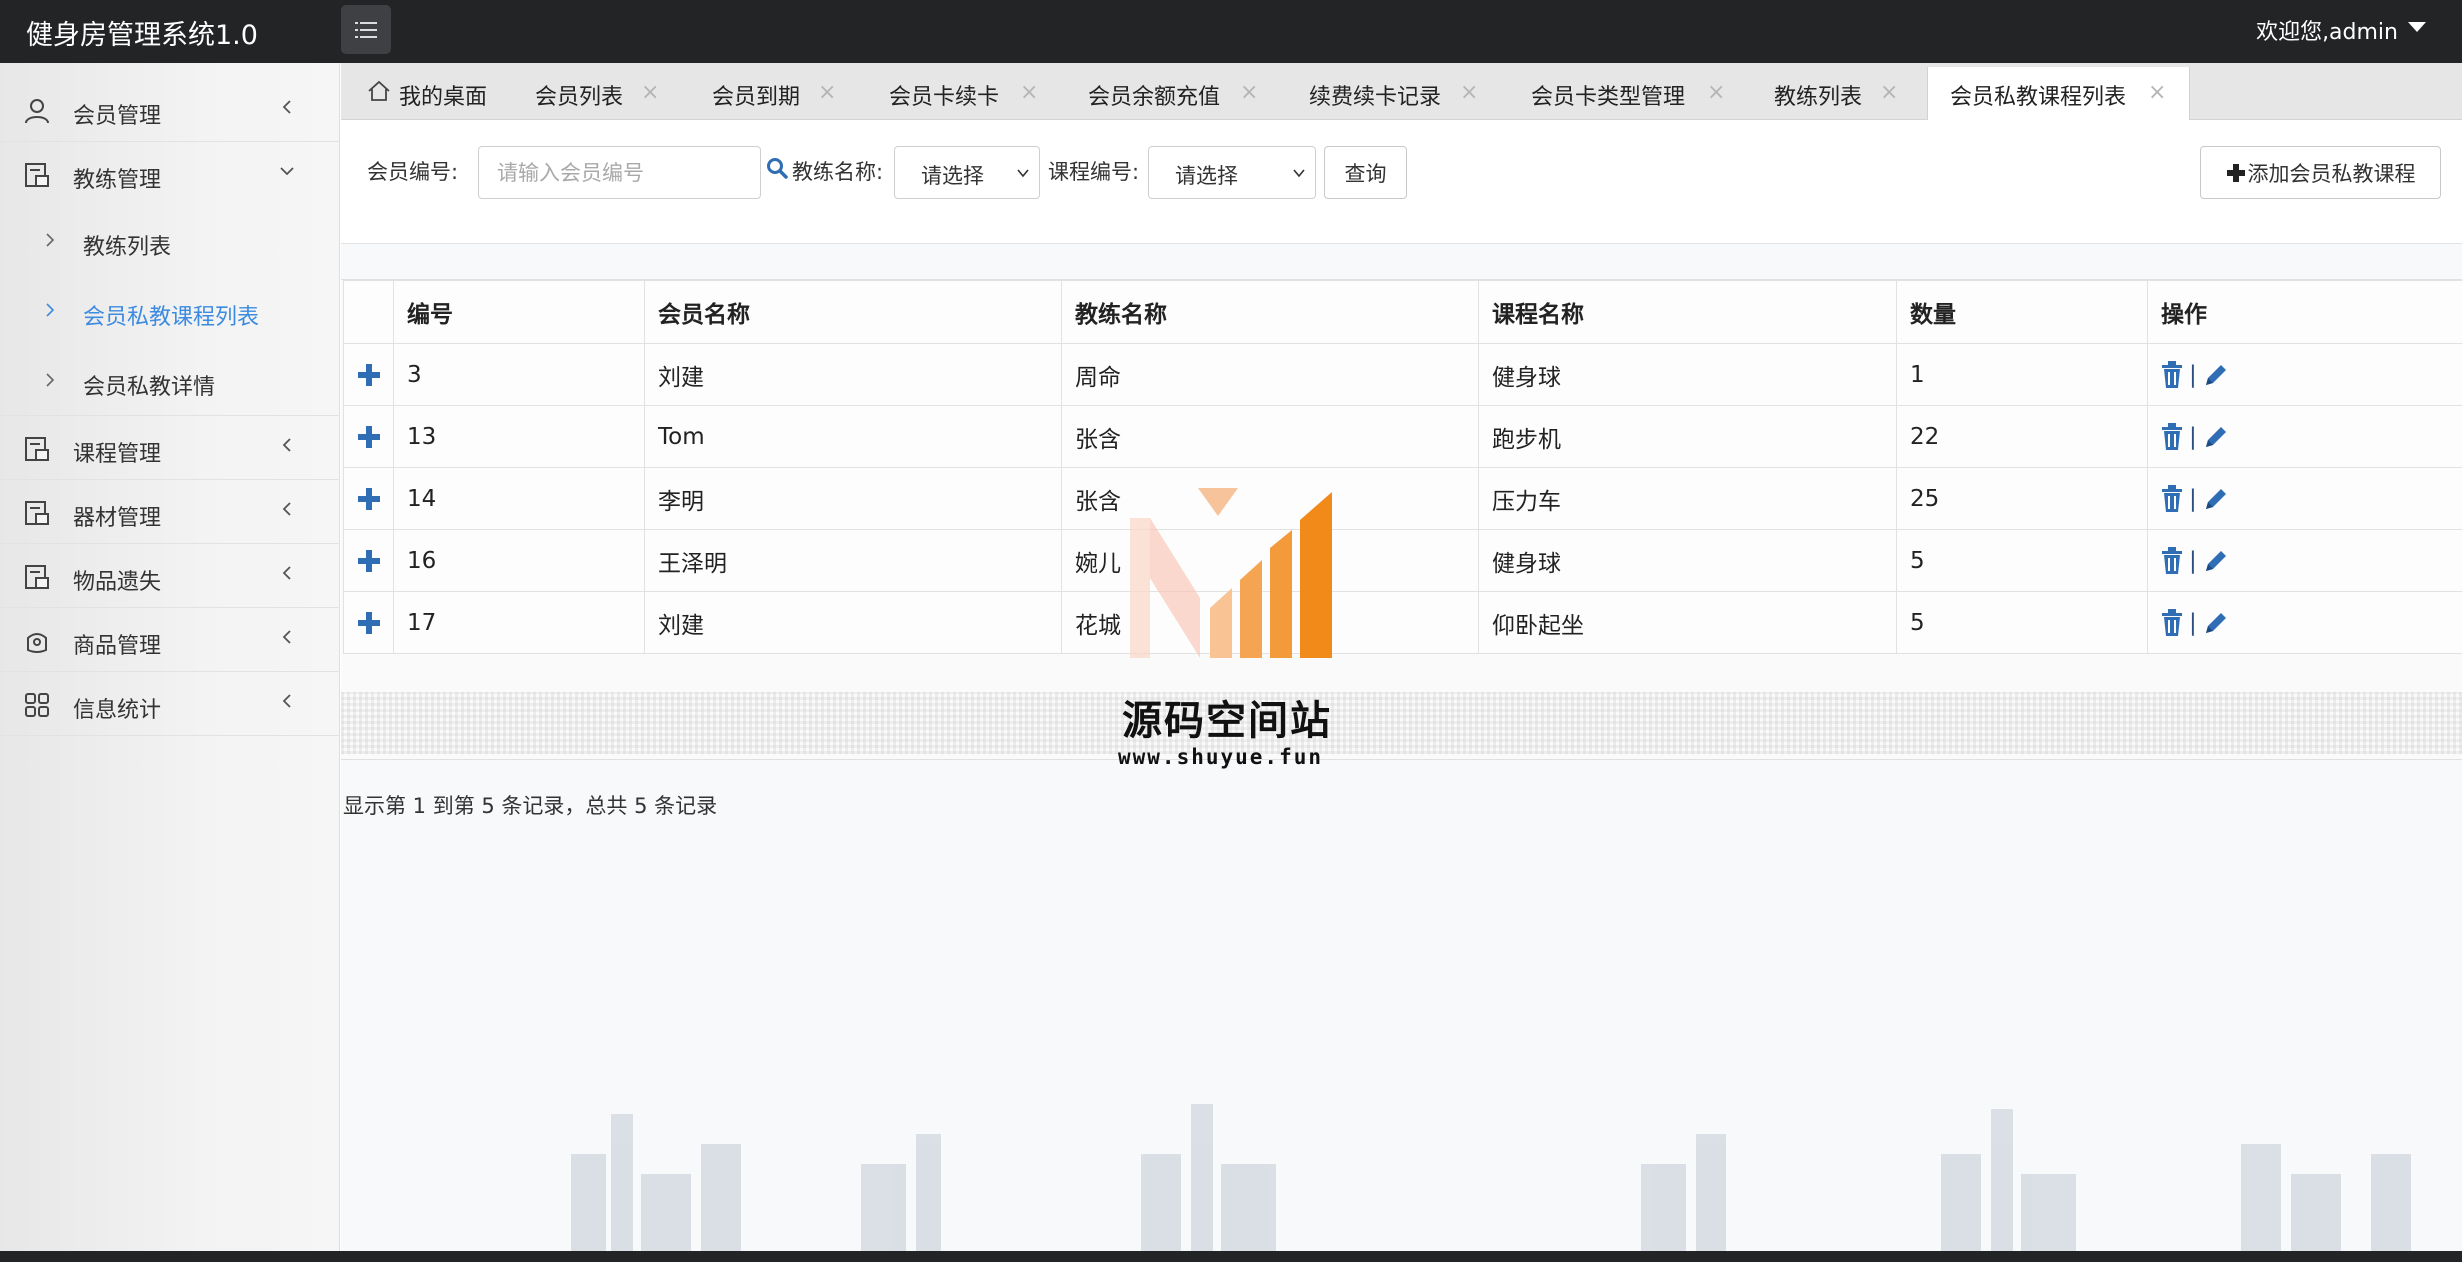 This screenshot has height=1262, width=2462. I want to click on user-menu: 欢迎您,admin, so click(2341, 30).